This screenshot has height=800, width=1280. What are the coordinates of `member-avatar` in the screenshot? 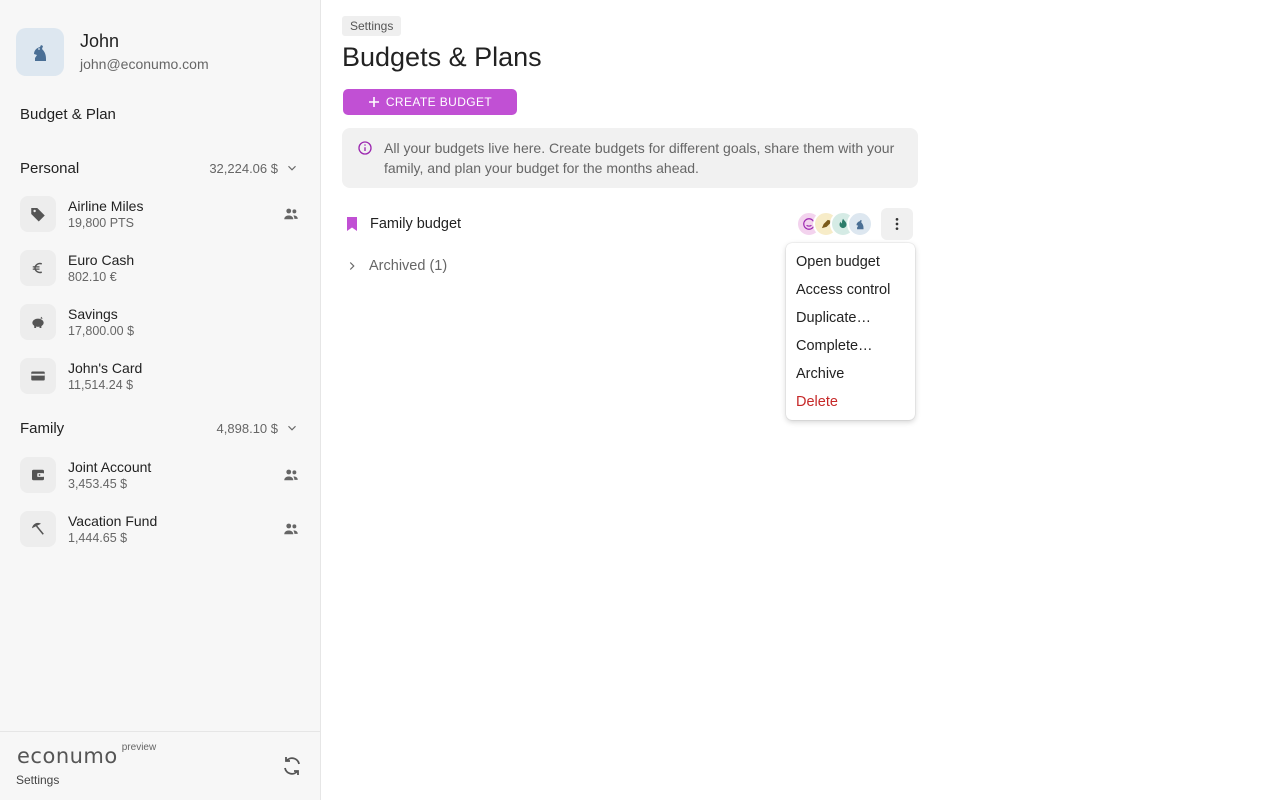 It's located at (860, 224).